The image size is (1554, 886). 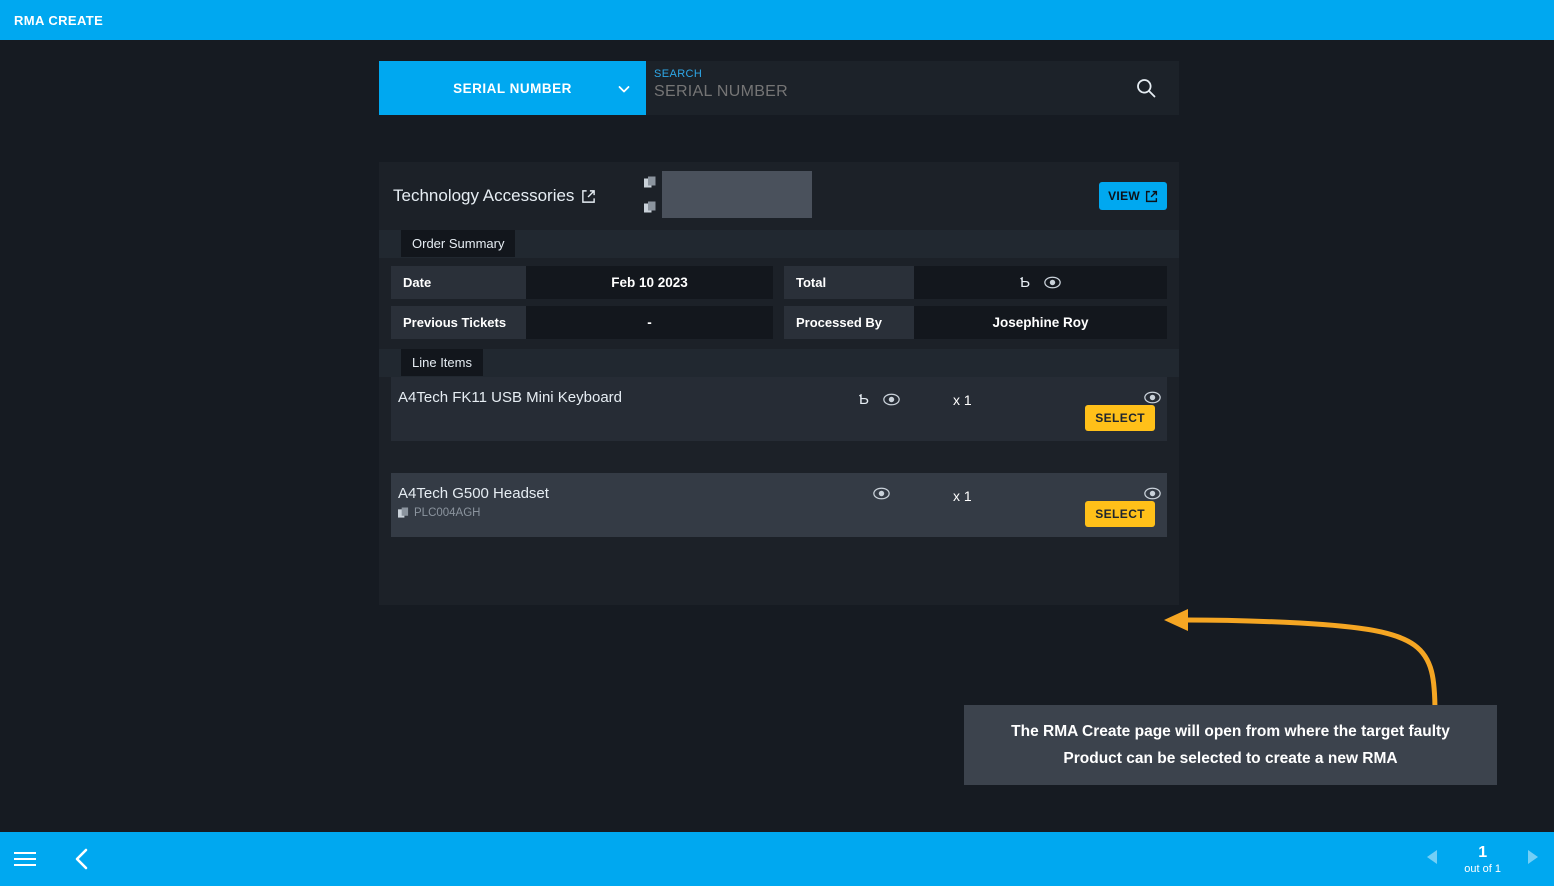 I want to click on search-field-wrapper: SEARCH, so click(x=912, y=88).